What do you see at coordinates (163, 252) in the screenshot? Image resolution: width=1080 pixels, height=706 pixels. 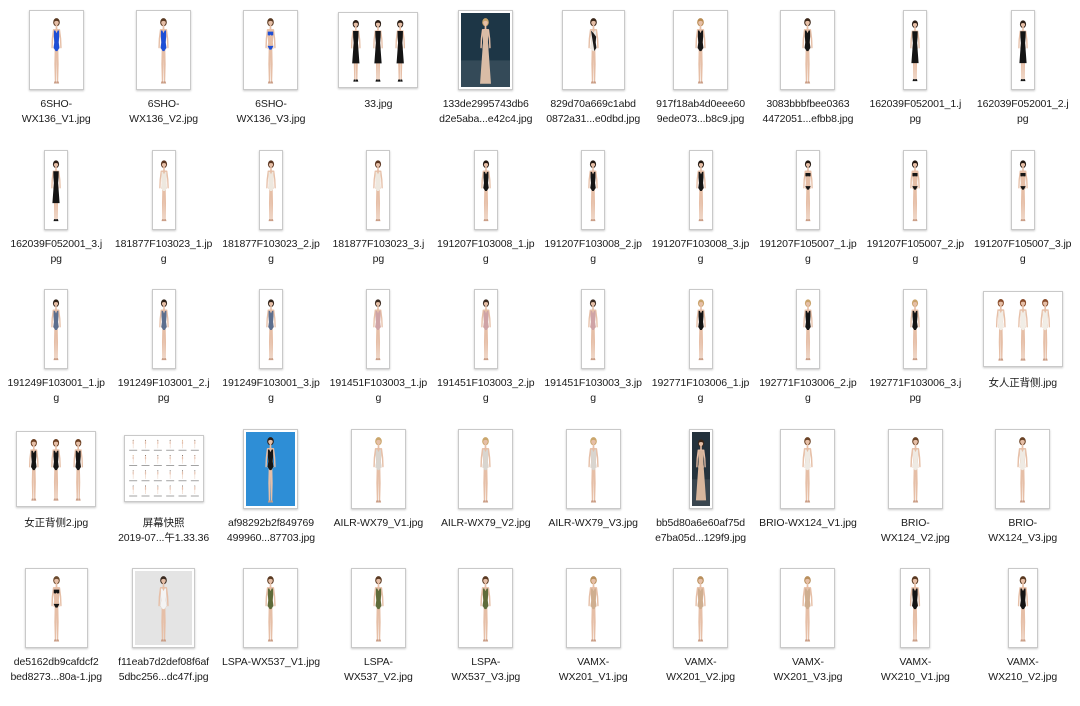 I see `file-name: 181877F103023_1.jp g` at bounding box center [163, 252].